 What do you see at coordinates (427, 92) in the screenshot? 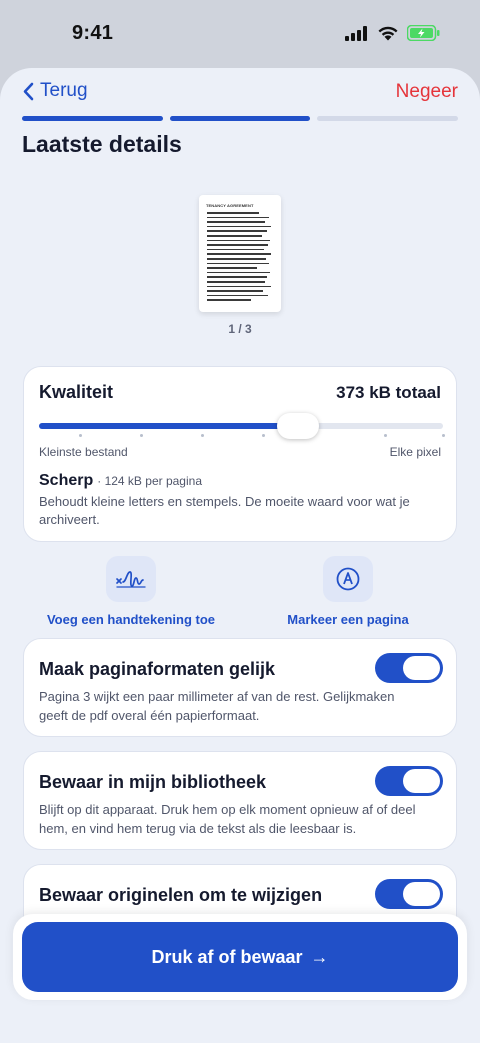
I see `skip-button: Negeer` at bounding box center [427, 92].